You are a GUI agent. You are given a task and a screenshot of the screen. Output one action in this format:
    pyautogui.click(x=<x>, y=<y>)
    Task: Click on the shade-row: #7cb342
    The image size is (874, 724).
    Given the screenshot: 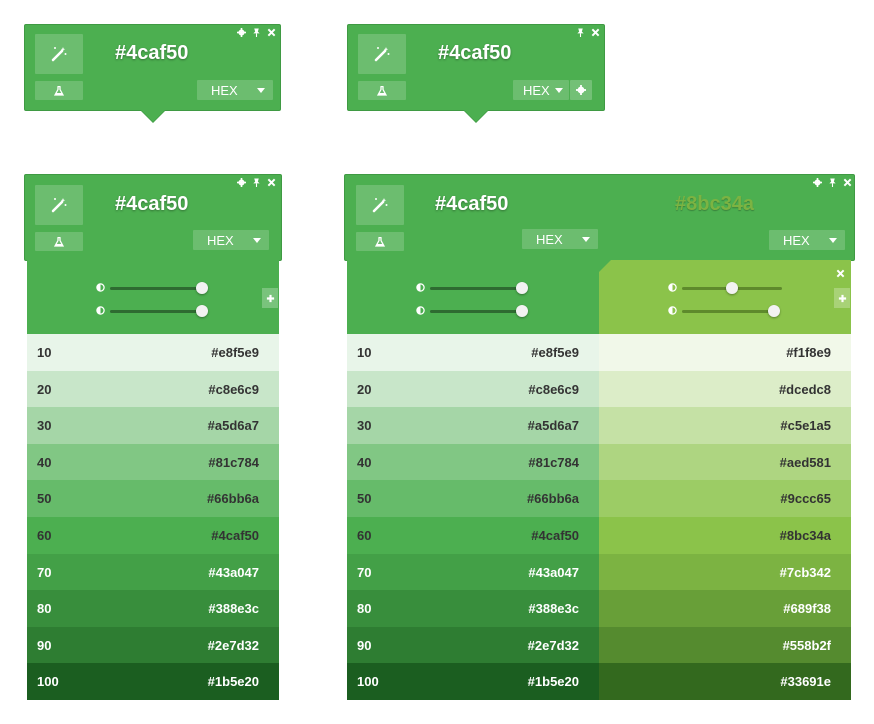 What is the action you would take?
    pyautogui.click(x=725, y=572)
    